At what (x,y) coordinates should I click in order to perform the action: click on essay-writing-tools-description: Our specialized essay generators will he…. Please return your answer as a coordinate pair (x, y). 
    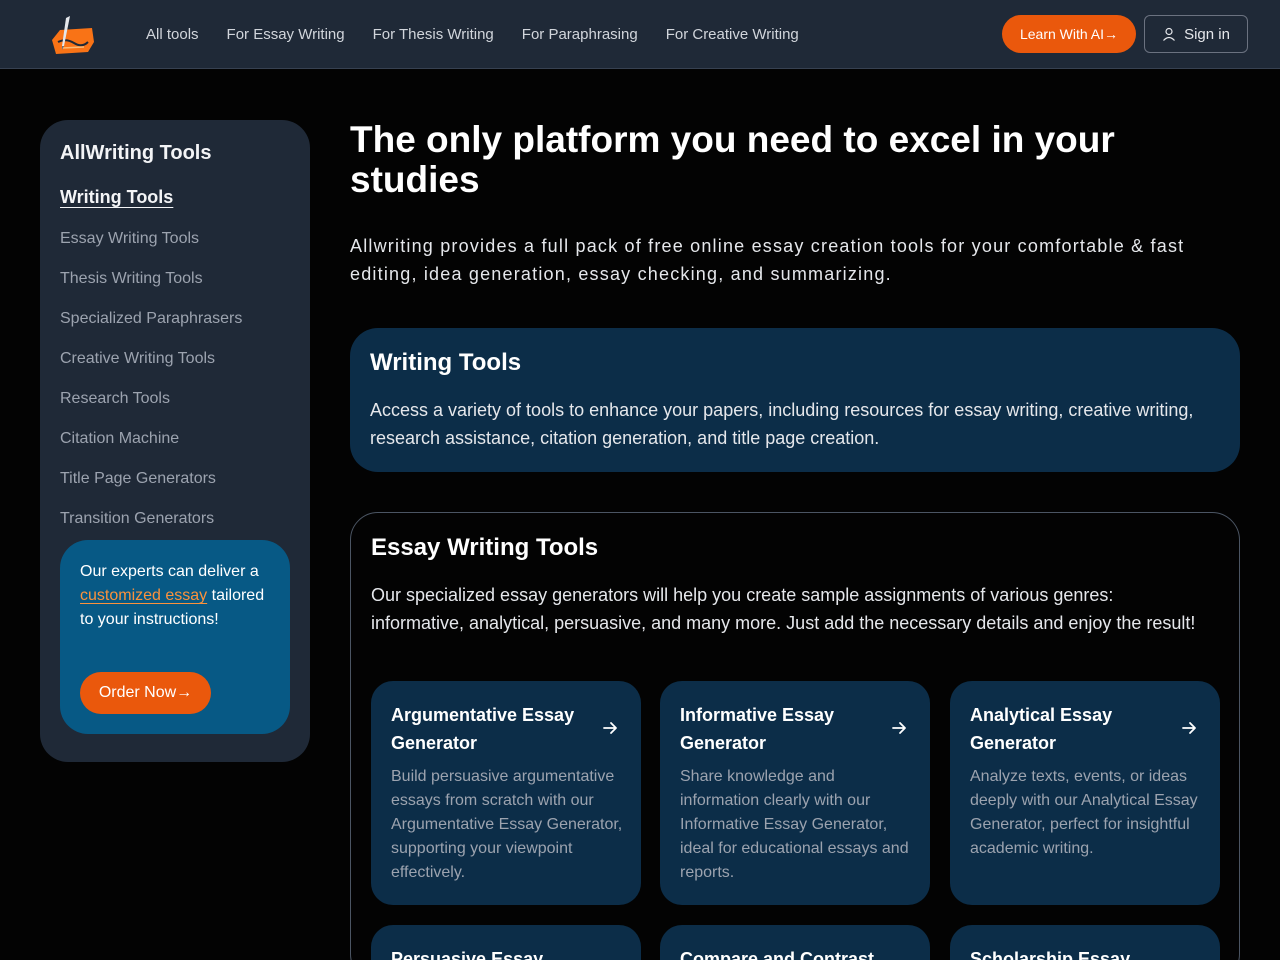
    Looking at the image, I should click on (783, 609).